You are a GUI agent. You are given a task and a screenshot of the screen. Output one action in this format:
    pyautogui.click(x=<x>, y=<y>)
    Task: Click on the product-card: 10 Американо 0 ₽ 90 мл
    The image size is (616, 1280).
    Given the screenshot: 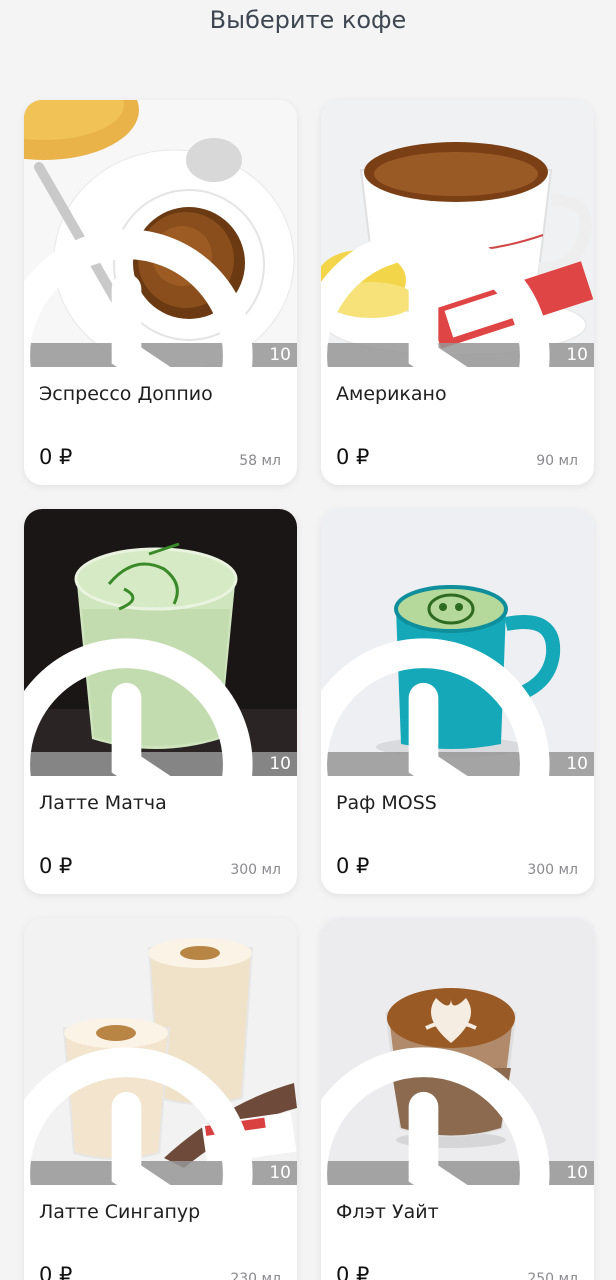 What is the action you would take?
    pyautogui.click(x=457, y=292)
    